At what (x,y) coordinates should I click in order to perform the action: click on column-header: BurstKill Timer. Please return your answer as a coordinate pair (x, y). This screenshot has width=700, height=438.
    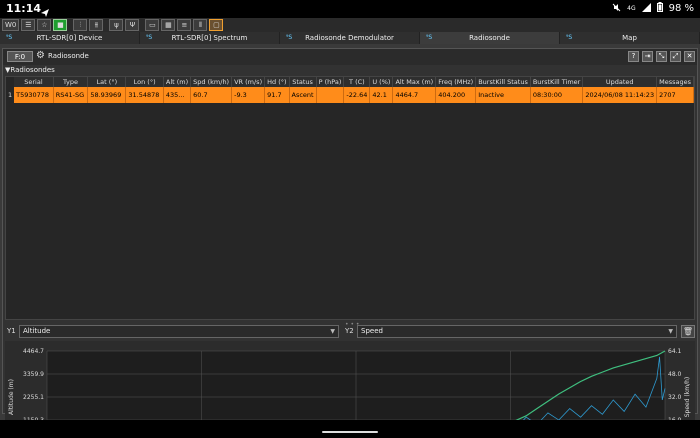
    Looking at the image, I should click on (557, 82).